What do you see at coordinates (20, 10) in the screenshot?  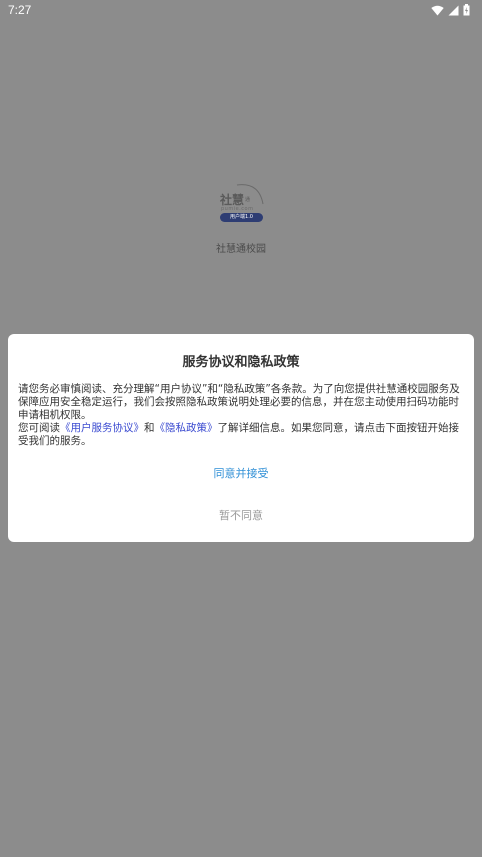 I see `status-time: 7:27` at bounding box center [20, 10].